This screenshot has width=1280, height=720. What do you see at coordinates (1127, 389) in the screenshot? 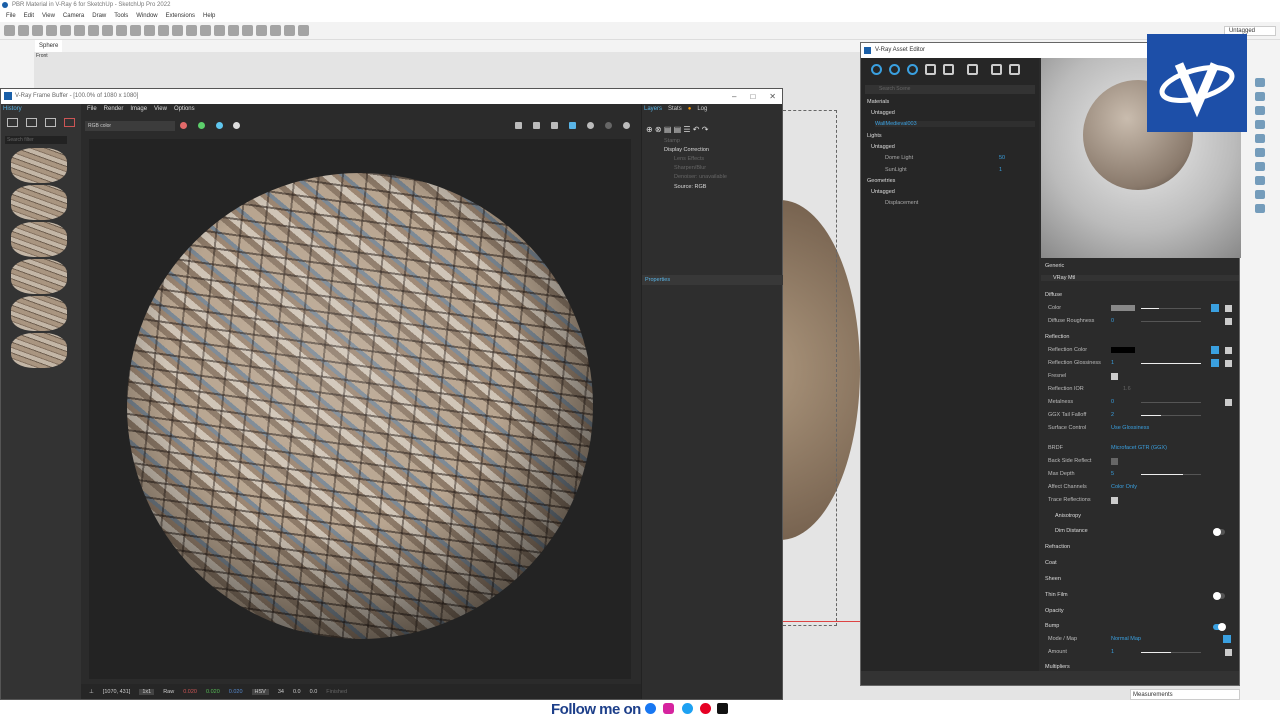
I see `reflection-ior-value: 1.6` at bounding box center [1127, 389].